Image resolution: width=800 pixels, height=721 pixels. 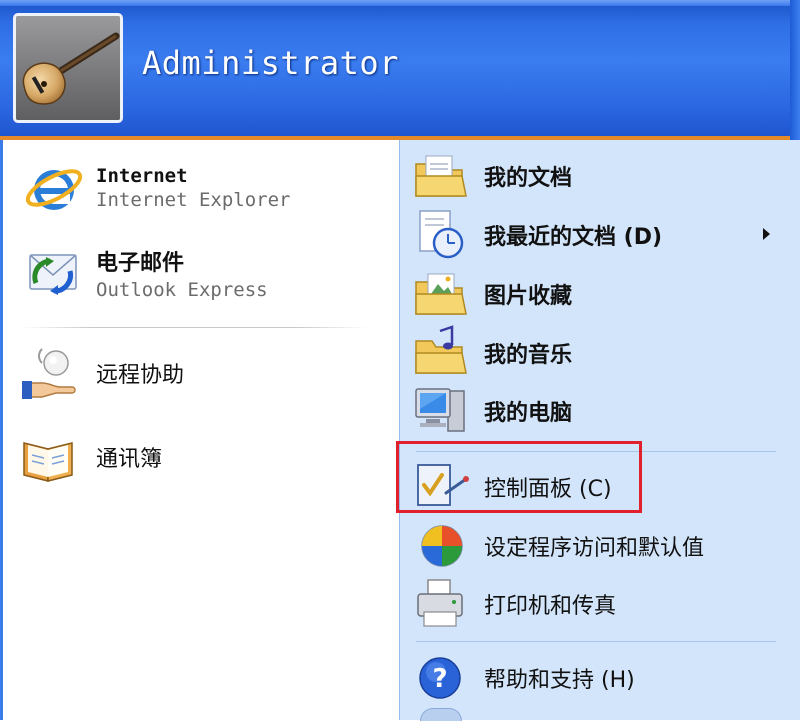 I want to click on set-program-access-icon, so click(x=442, y=546).